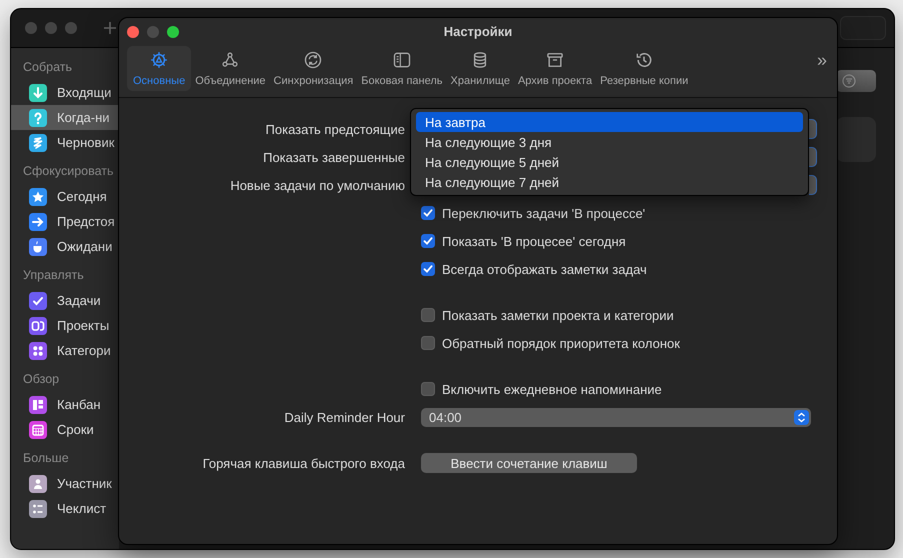  What do you see at coordinates (335, 129) in the screenshot?
I see `setting-label: Показать предстоящие` at bounding box center [335, 129].